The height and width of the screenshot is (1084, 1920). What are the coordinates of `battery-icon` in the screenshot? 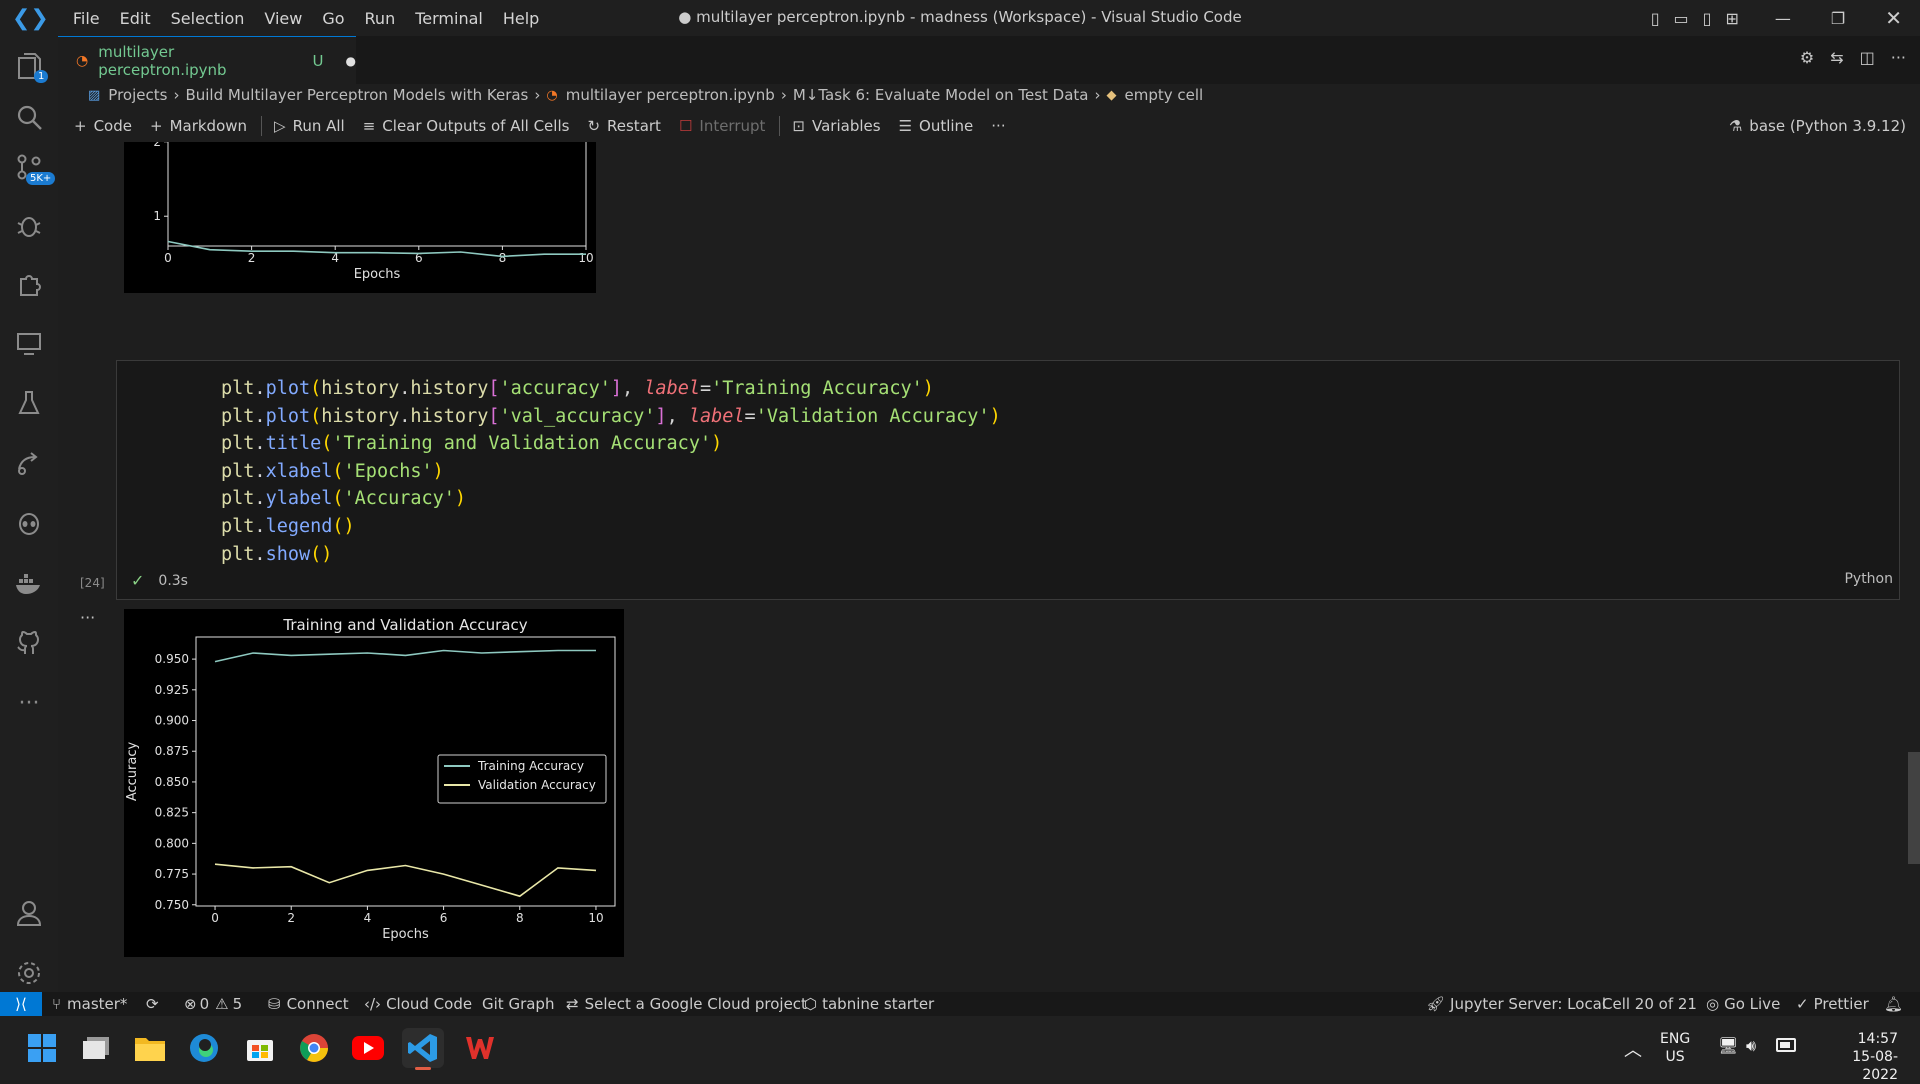 It's located at (1786, 1045).